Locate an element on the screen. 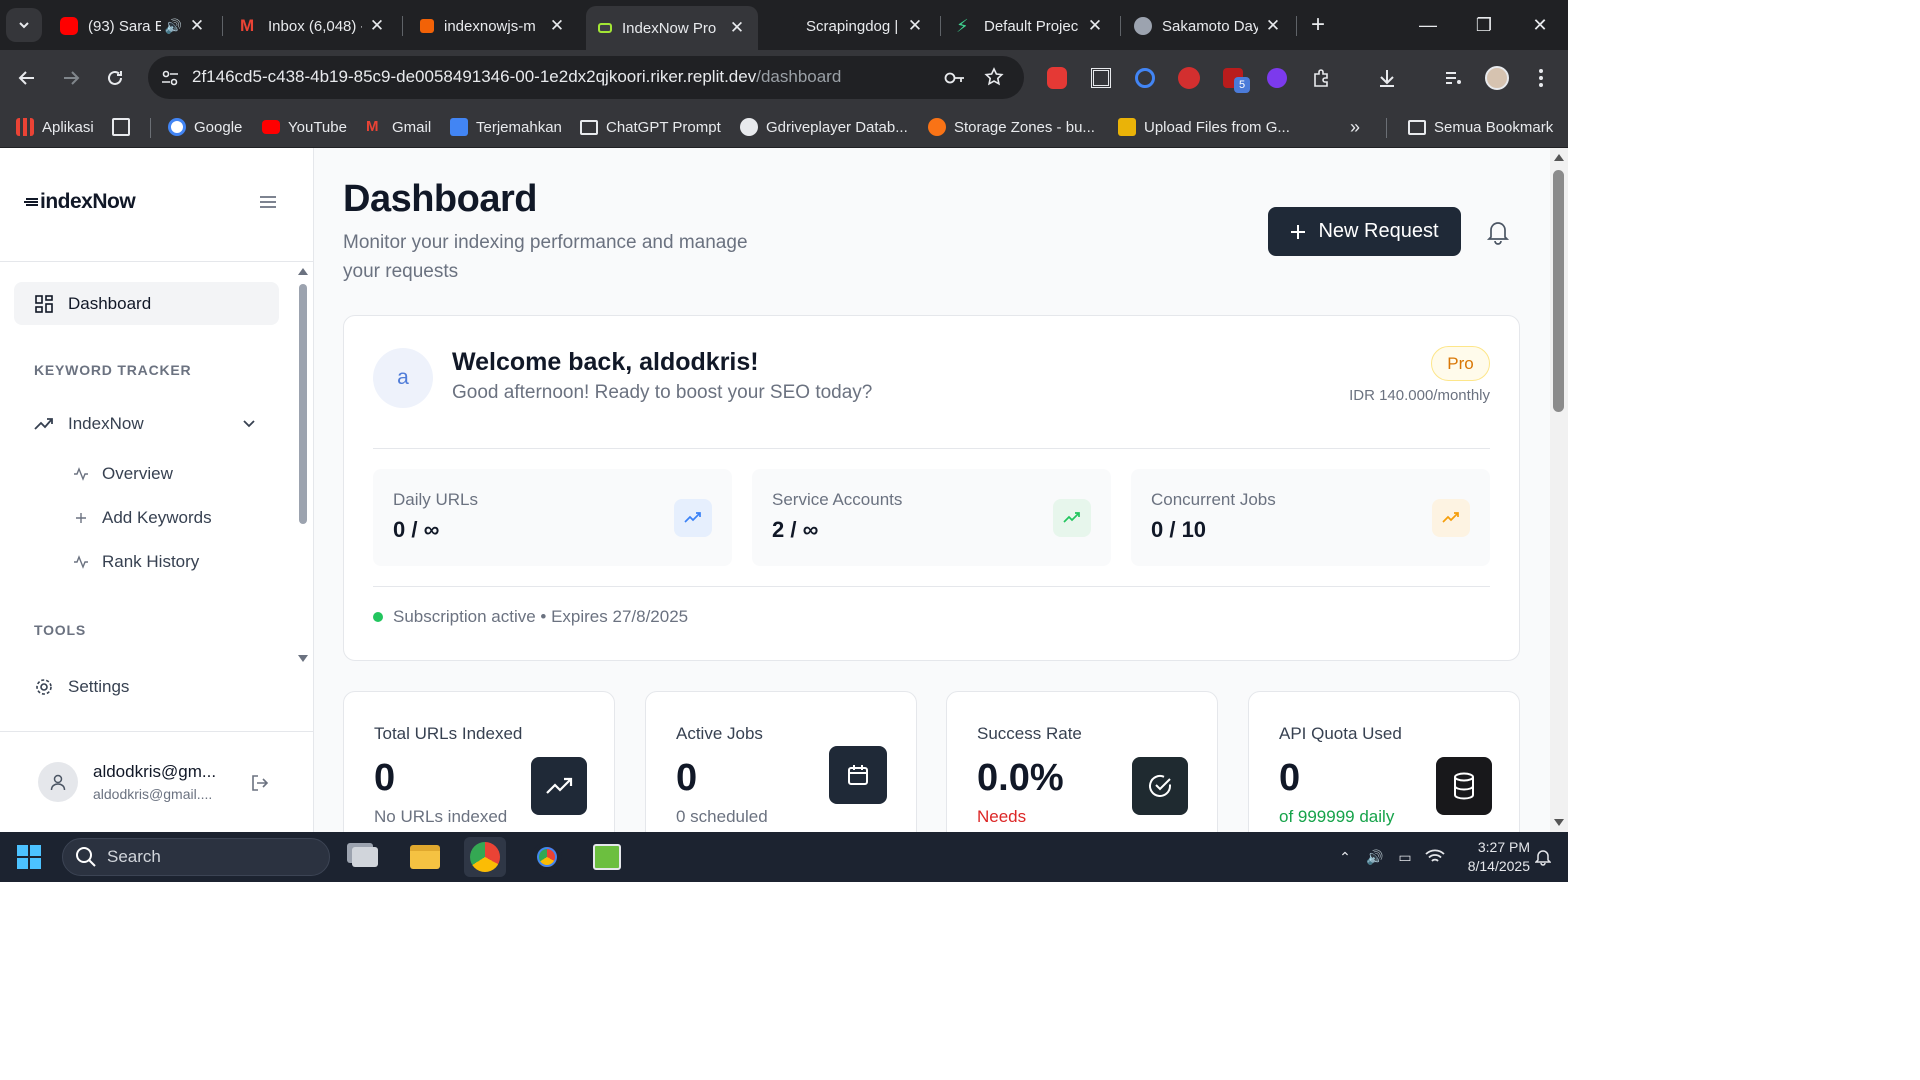 Image resolution: width=1920 pixels, height=1080 pixels. bell-icon is located at coordinates (1498, 232).